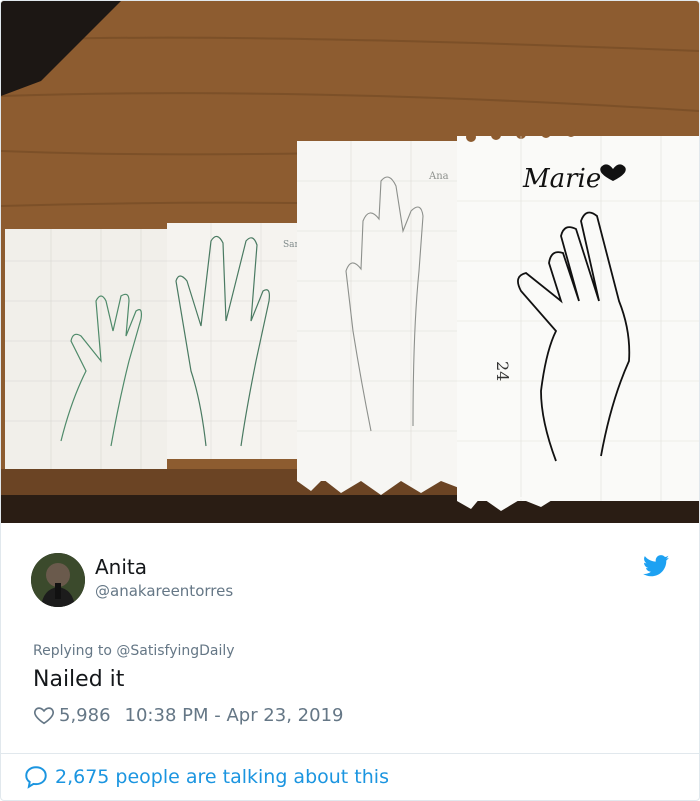 This screenshot has width=700, height=801. What do you see at coordinates (561, 179) in the screenshot?
I see `paper-label-marie: Marie` at bounding box center [561, 179].